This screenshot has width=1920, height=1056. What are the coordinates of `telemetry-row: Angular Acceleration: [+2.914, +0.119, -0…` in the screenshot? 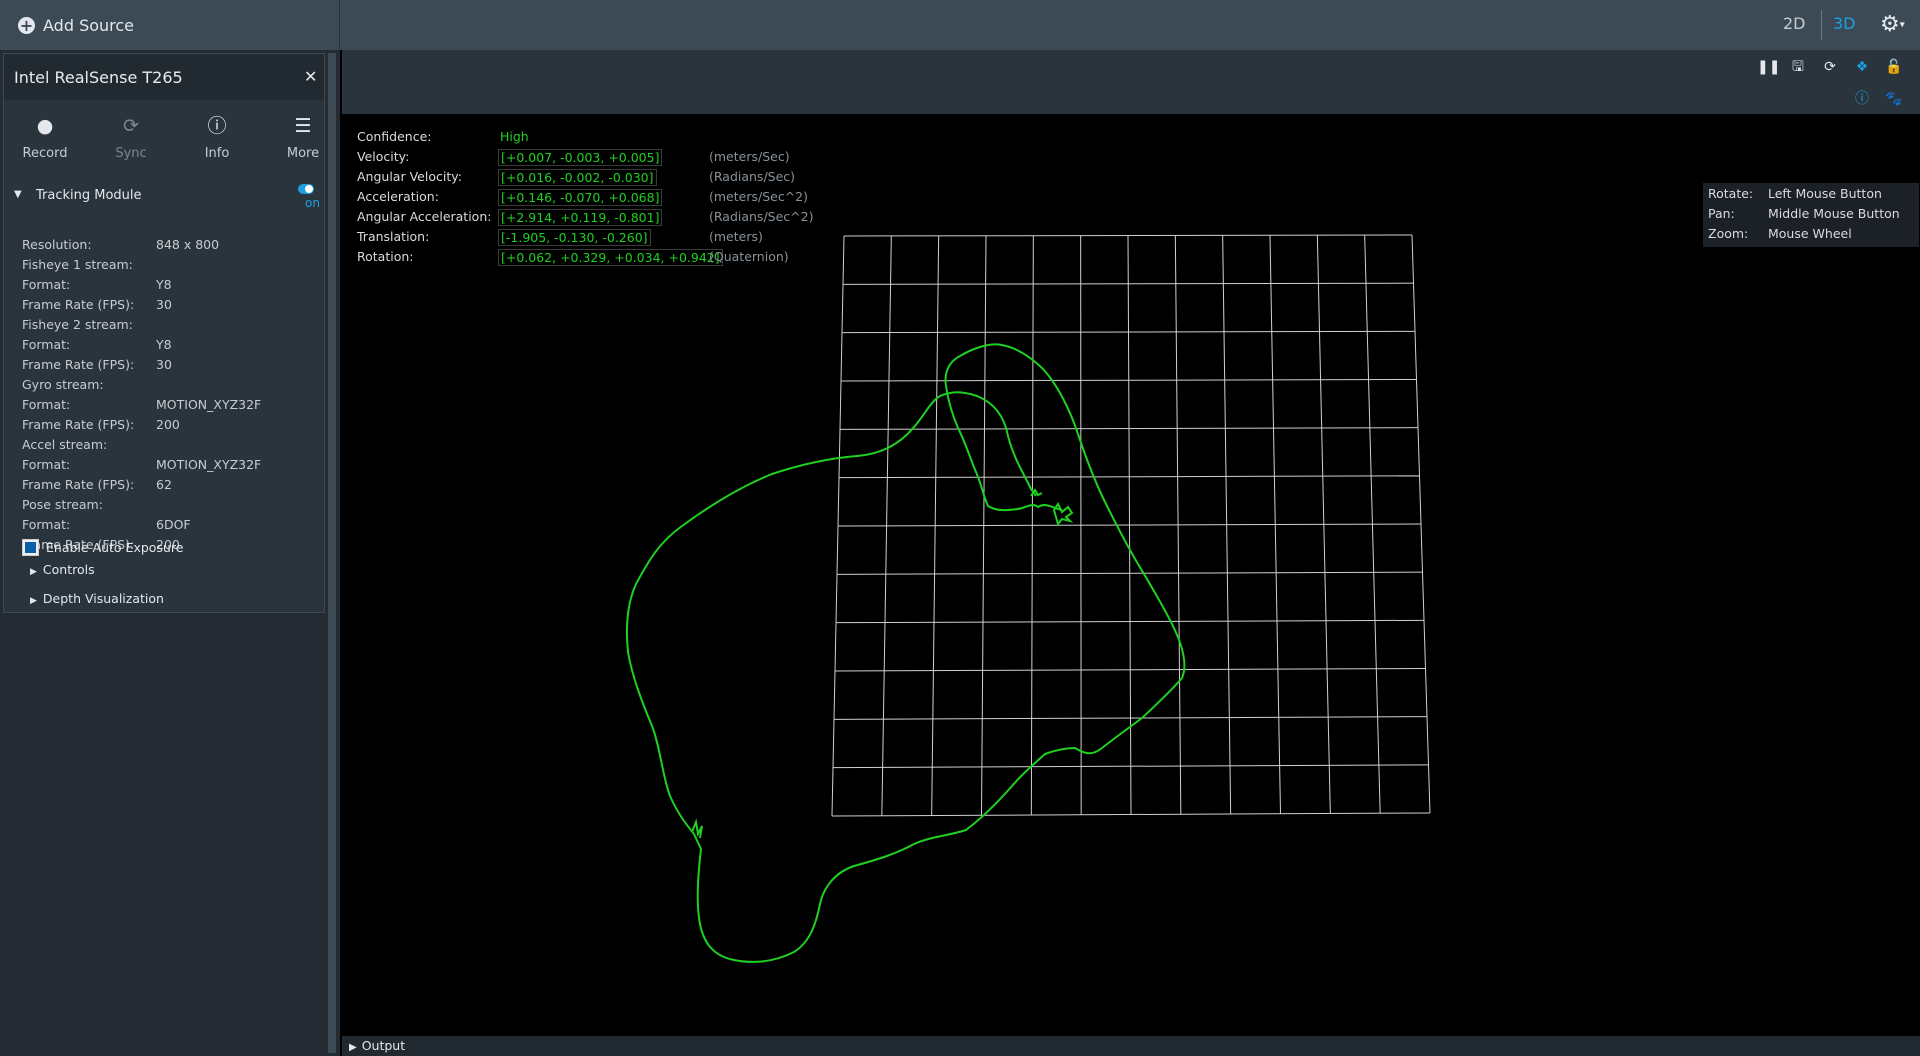 It's located at (587, 219).